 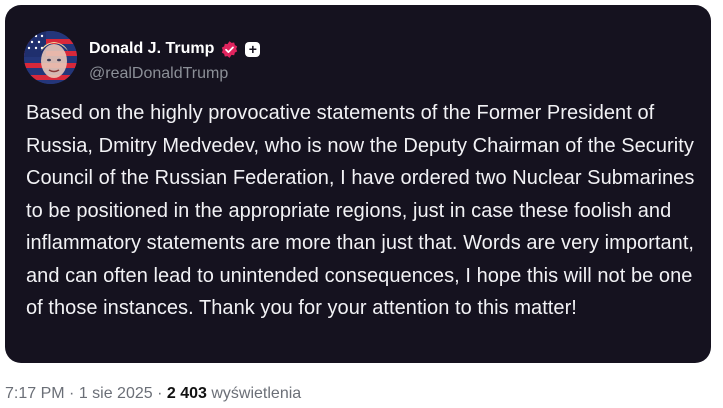 I want to click on avatar, so click(x=50, y=57).